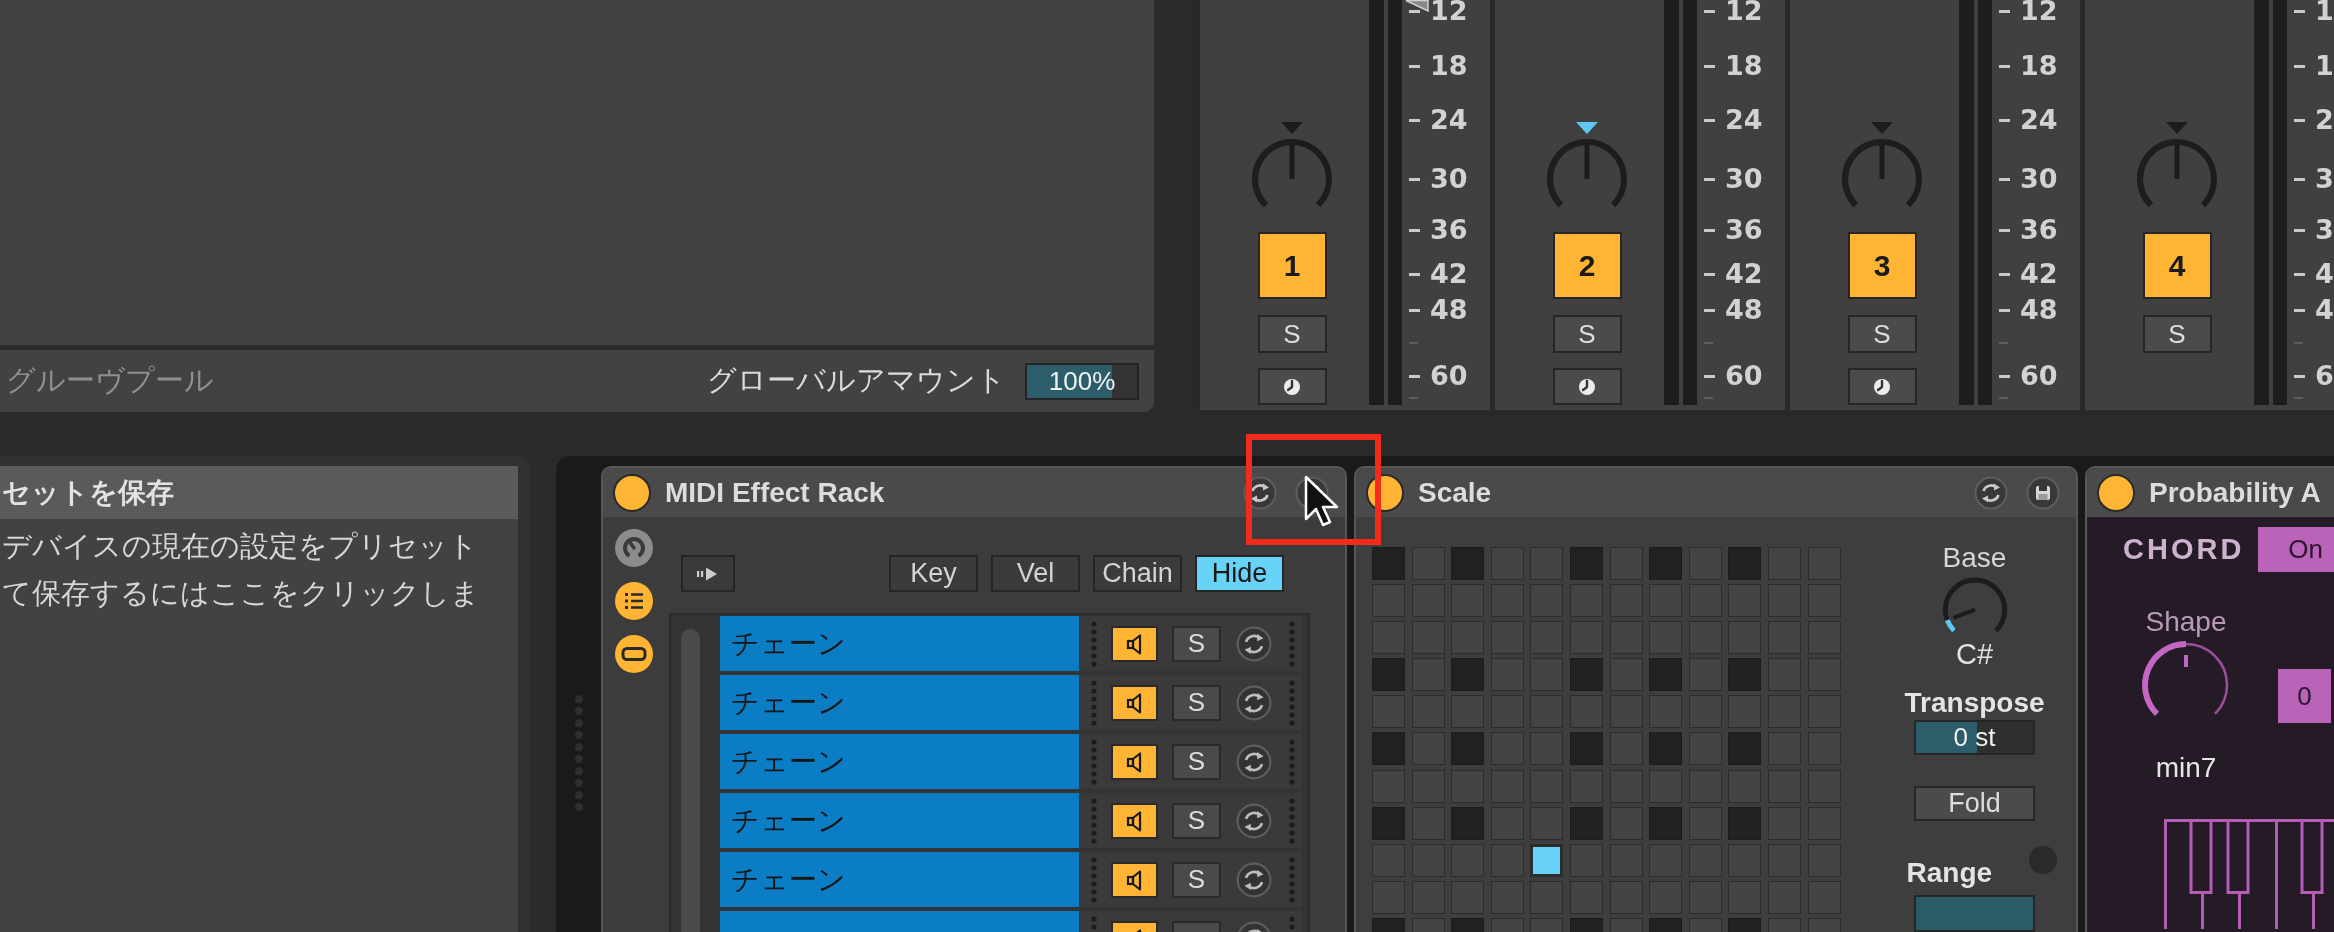 Image resolution: width=2334 pixels, height=932 pixels. What do you see at coordinates (2116, 492) in the screenshot?
I see `power-button` at bounding box center [2116, 492].